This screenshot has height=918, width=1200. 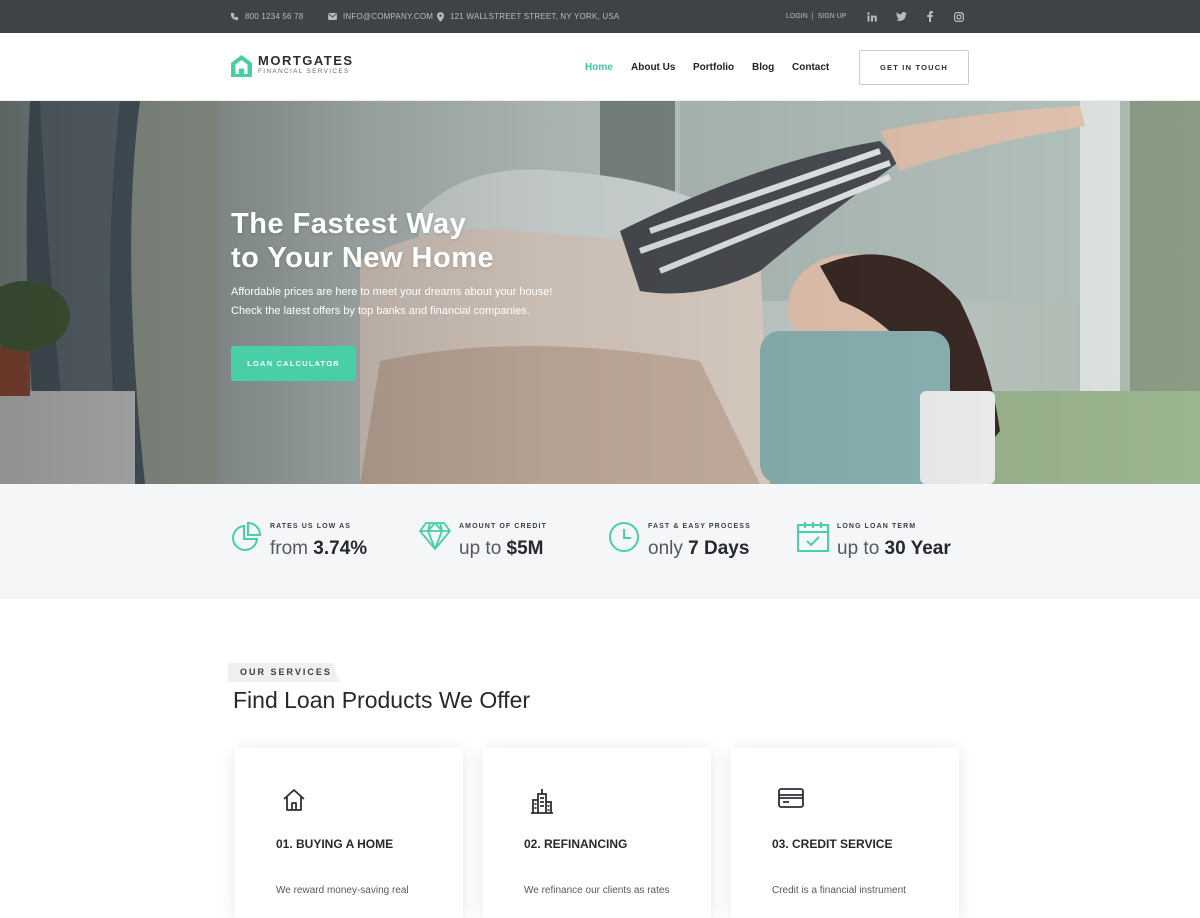 I want to click on credit-card-icon, so click(x=791, y=798).